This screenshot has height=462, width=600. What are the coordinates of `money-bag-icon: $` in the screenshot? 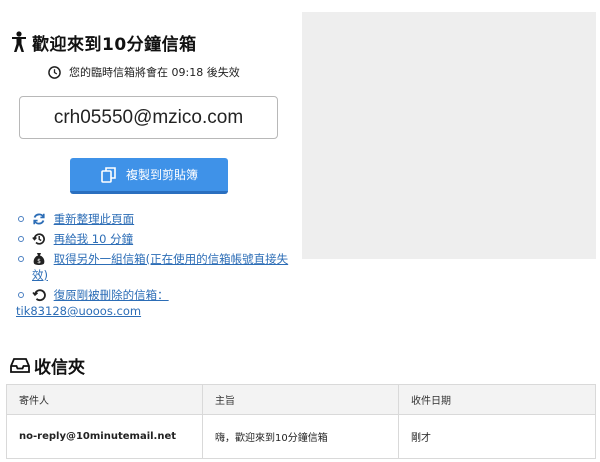 It's located at (39, 259).